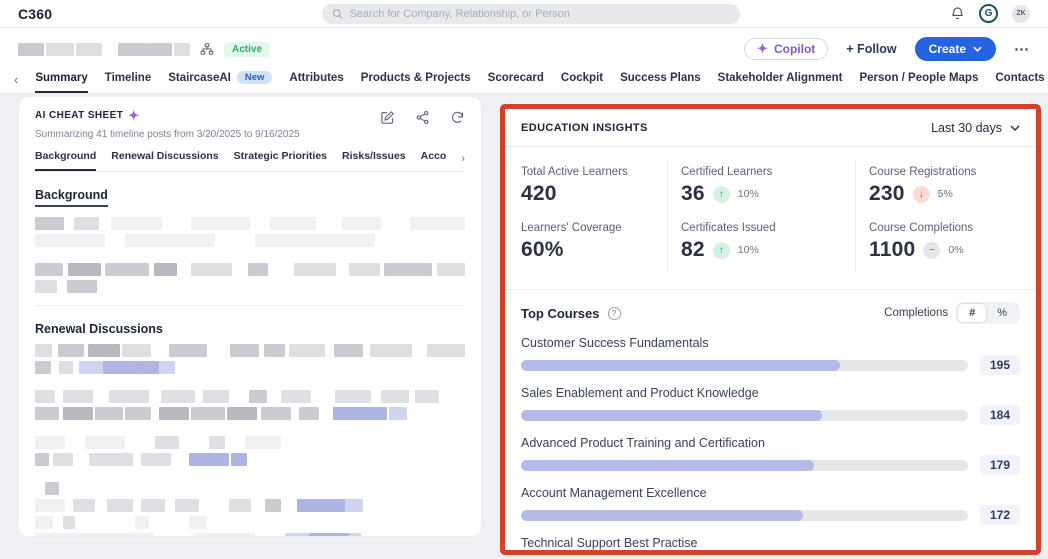  What do you see at coordinates (748, 194) in the screenshot?
I see `trend-percent: 10%` at bounding box center [748, 194].